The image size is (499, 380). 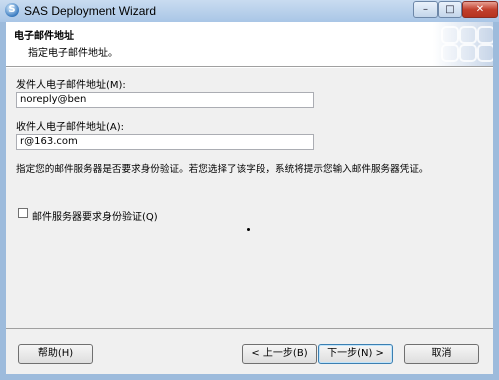 I want to click on header-decoration, so click(x=464, y=44).